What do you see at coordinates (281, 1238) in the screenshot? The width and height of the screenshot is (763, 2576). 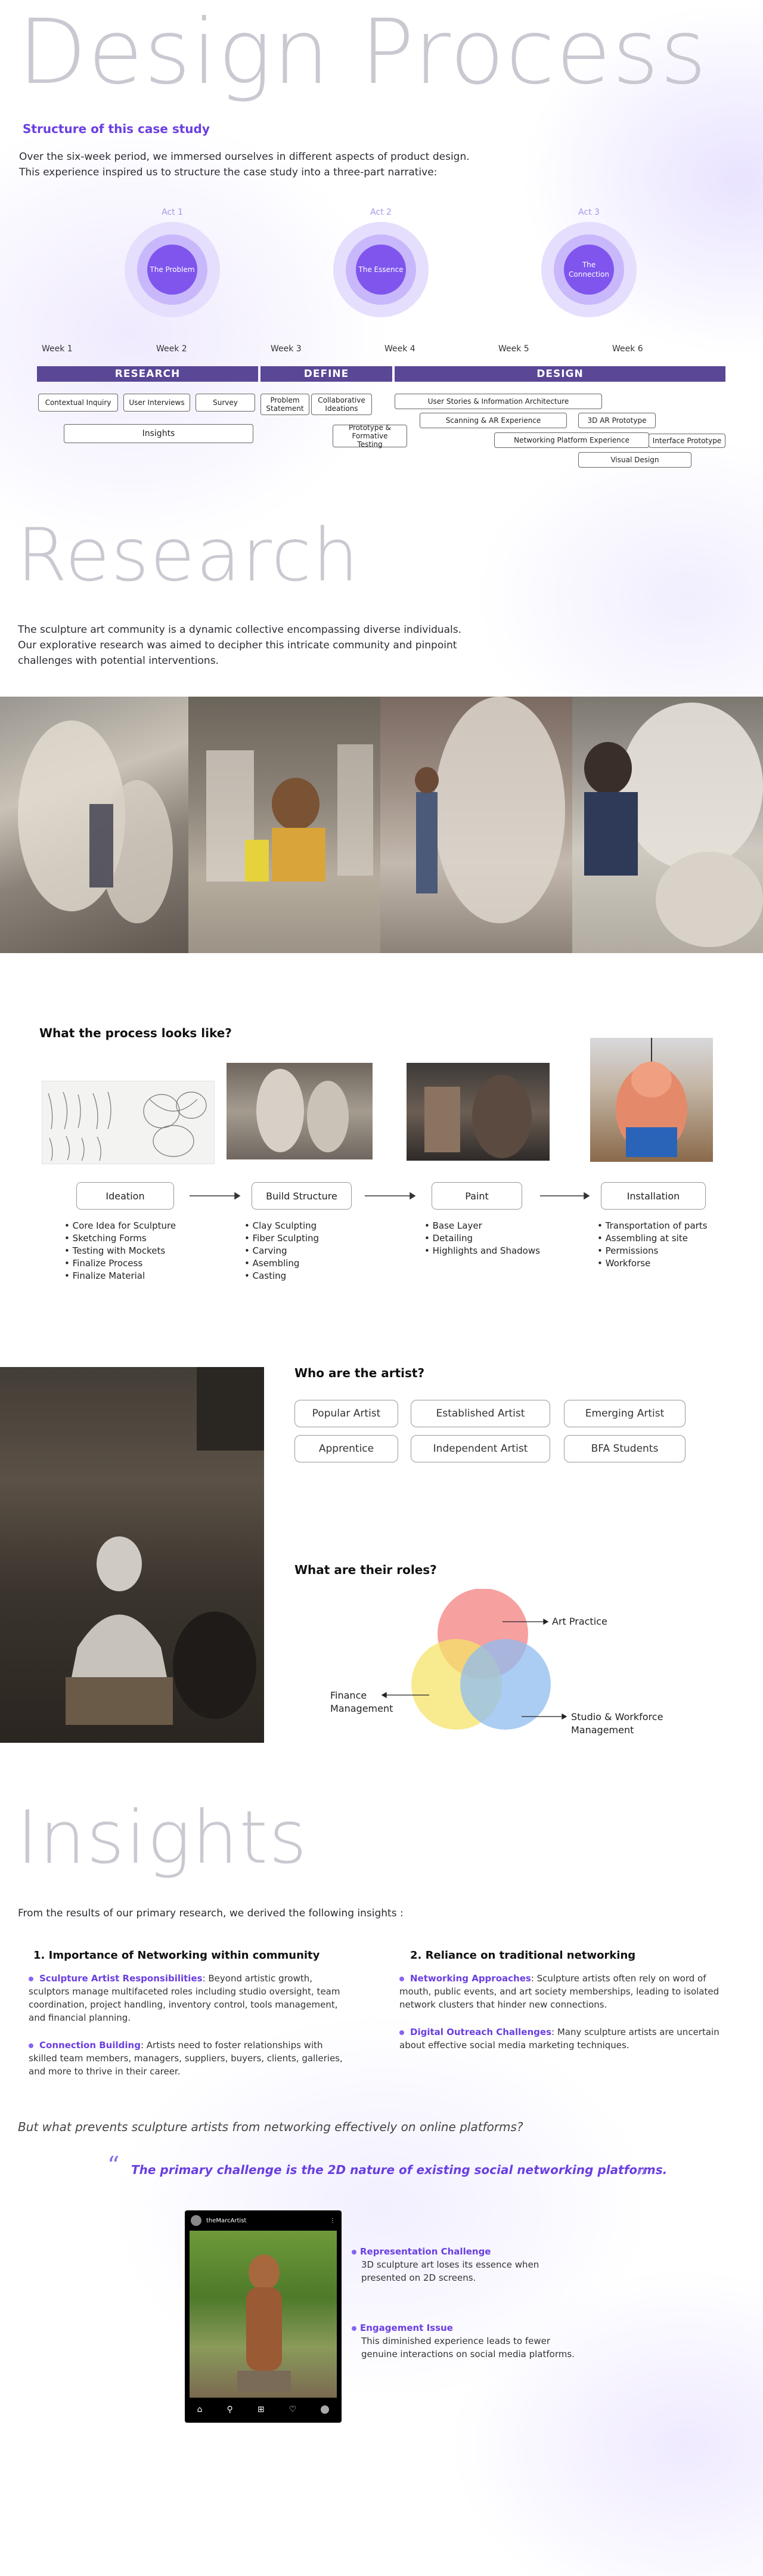 I see `stage-item: Fiber Sculpting` at bounding box center [281, 1238].